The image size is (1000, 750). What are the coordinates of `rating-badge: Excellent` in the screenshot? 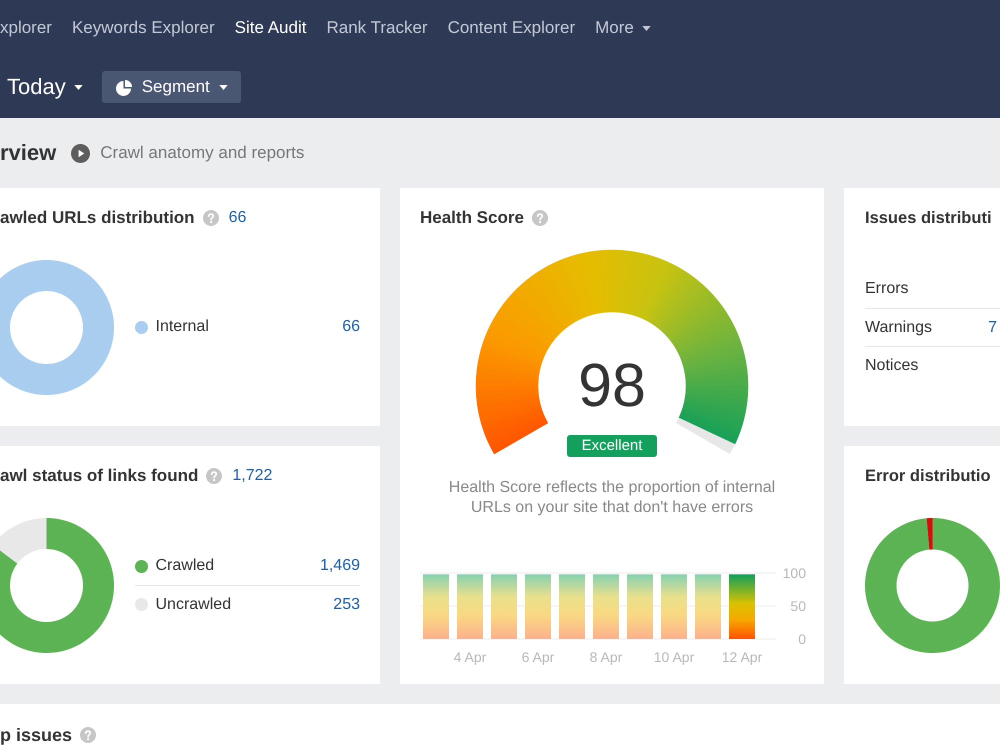 It's located at (612, 446).